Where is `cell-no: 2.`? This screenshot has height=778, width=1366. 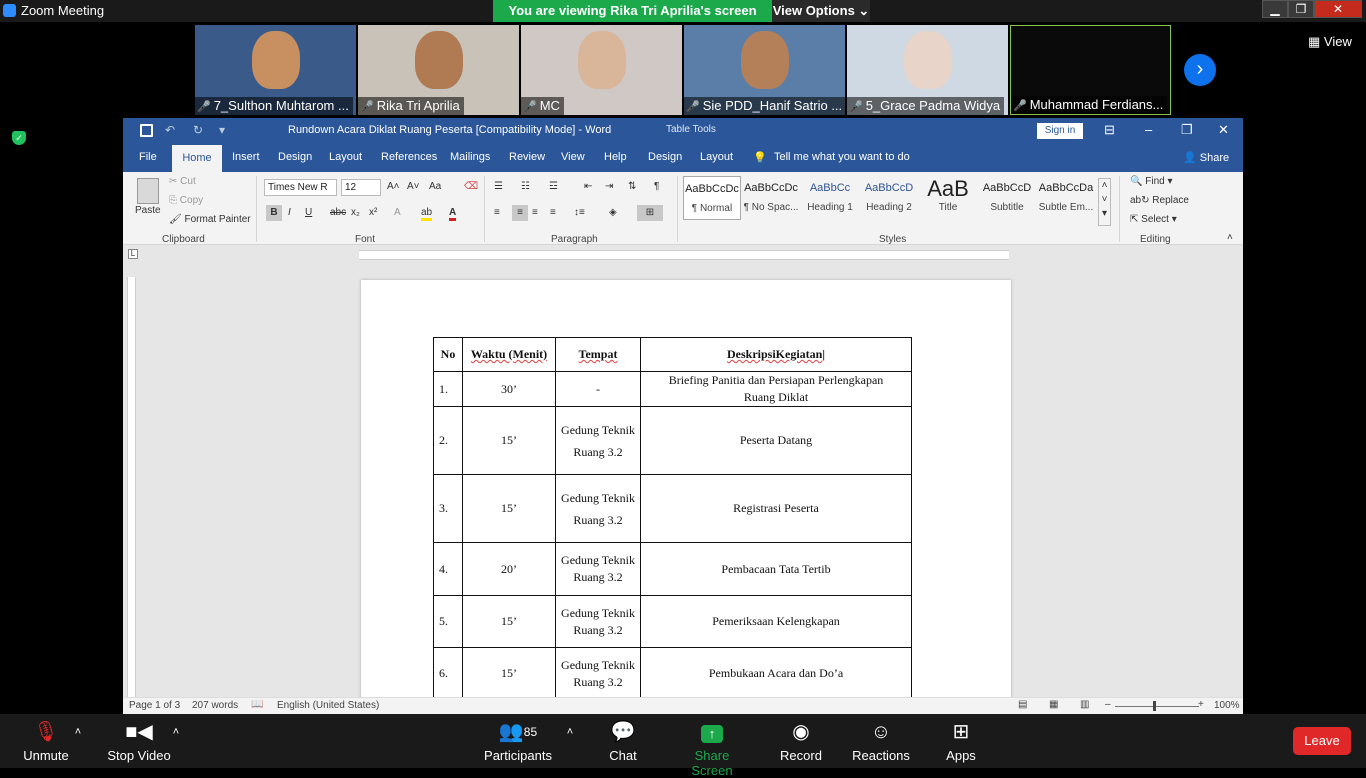 cell-no: 2. is located at coordinates (448, 440).